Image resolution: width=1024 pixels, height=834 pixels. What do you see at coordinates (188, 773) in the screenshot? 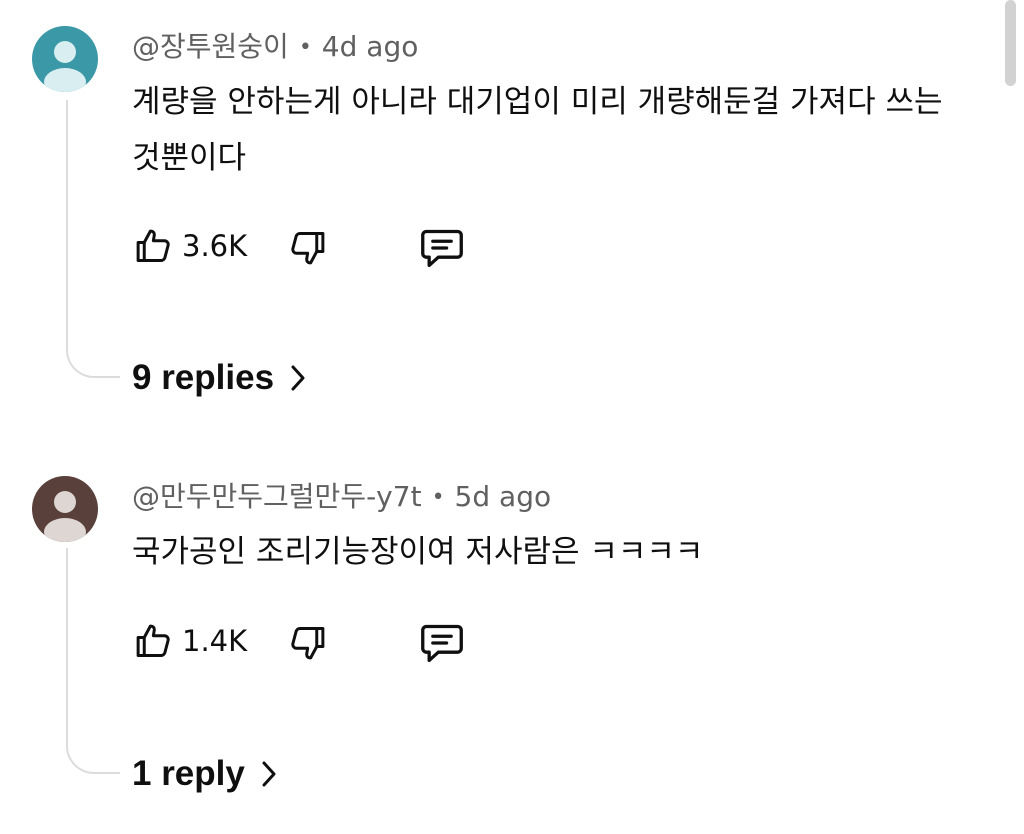
I see `replies-count-label: 1 reply` at bounding box center [188, 773].